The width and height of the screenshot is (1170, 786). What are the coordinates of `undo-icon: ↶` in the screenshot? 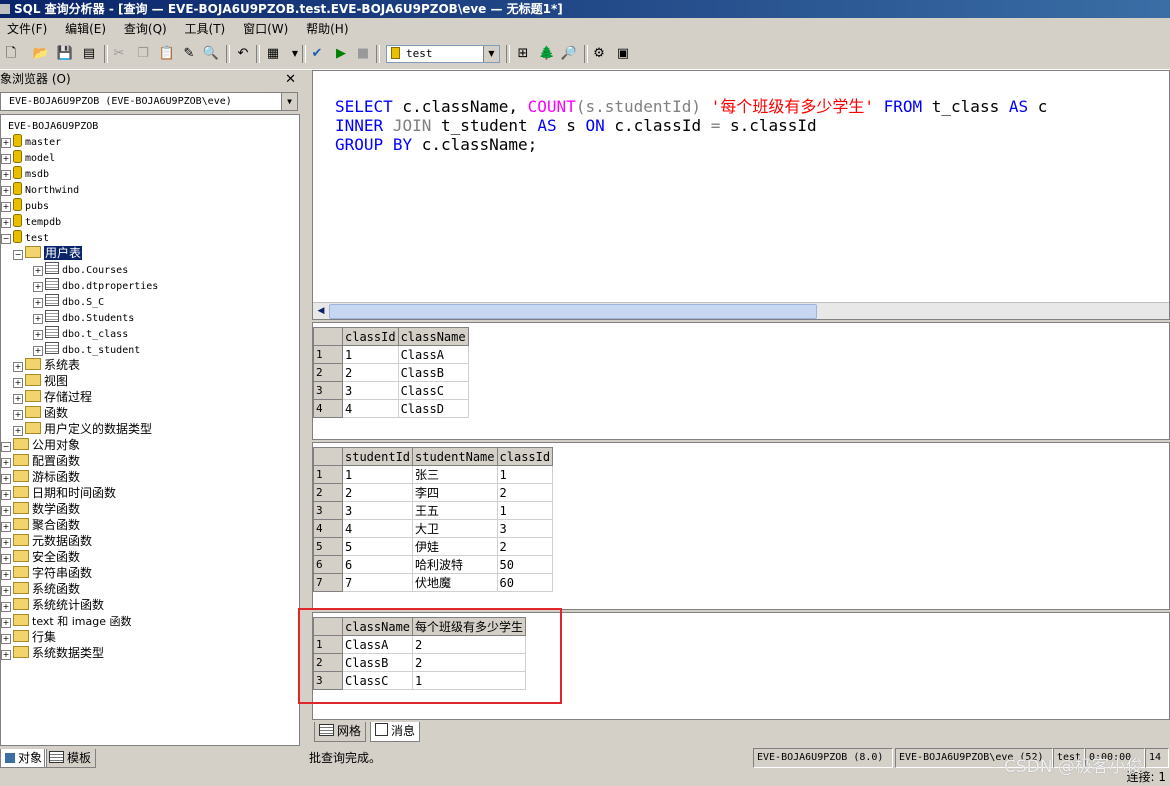 It's located at (243, 54).